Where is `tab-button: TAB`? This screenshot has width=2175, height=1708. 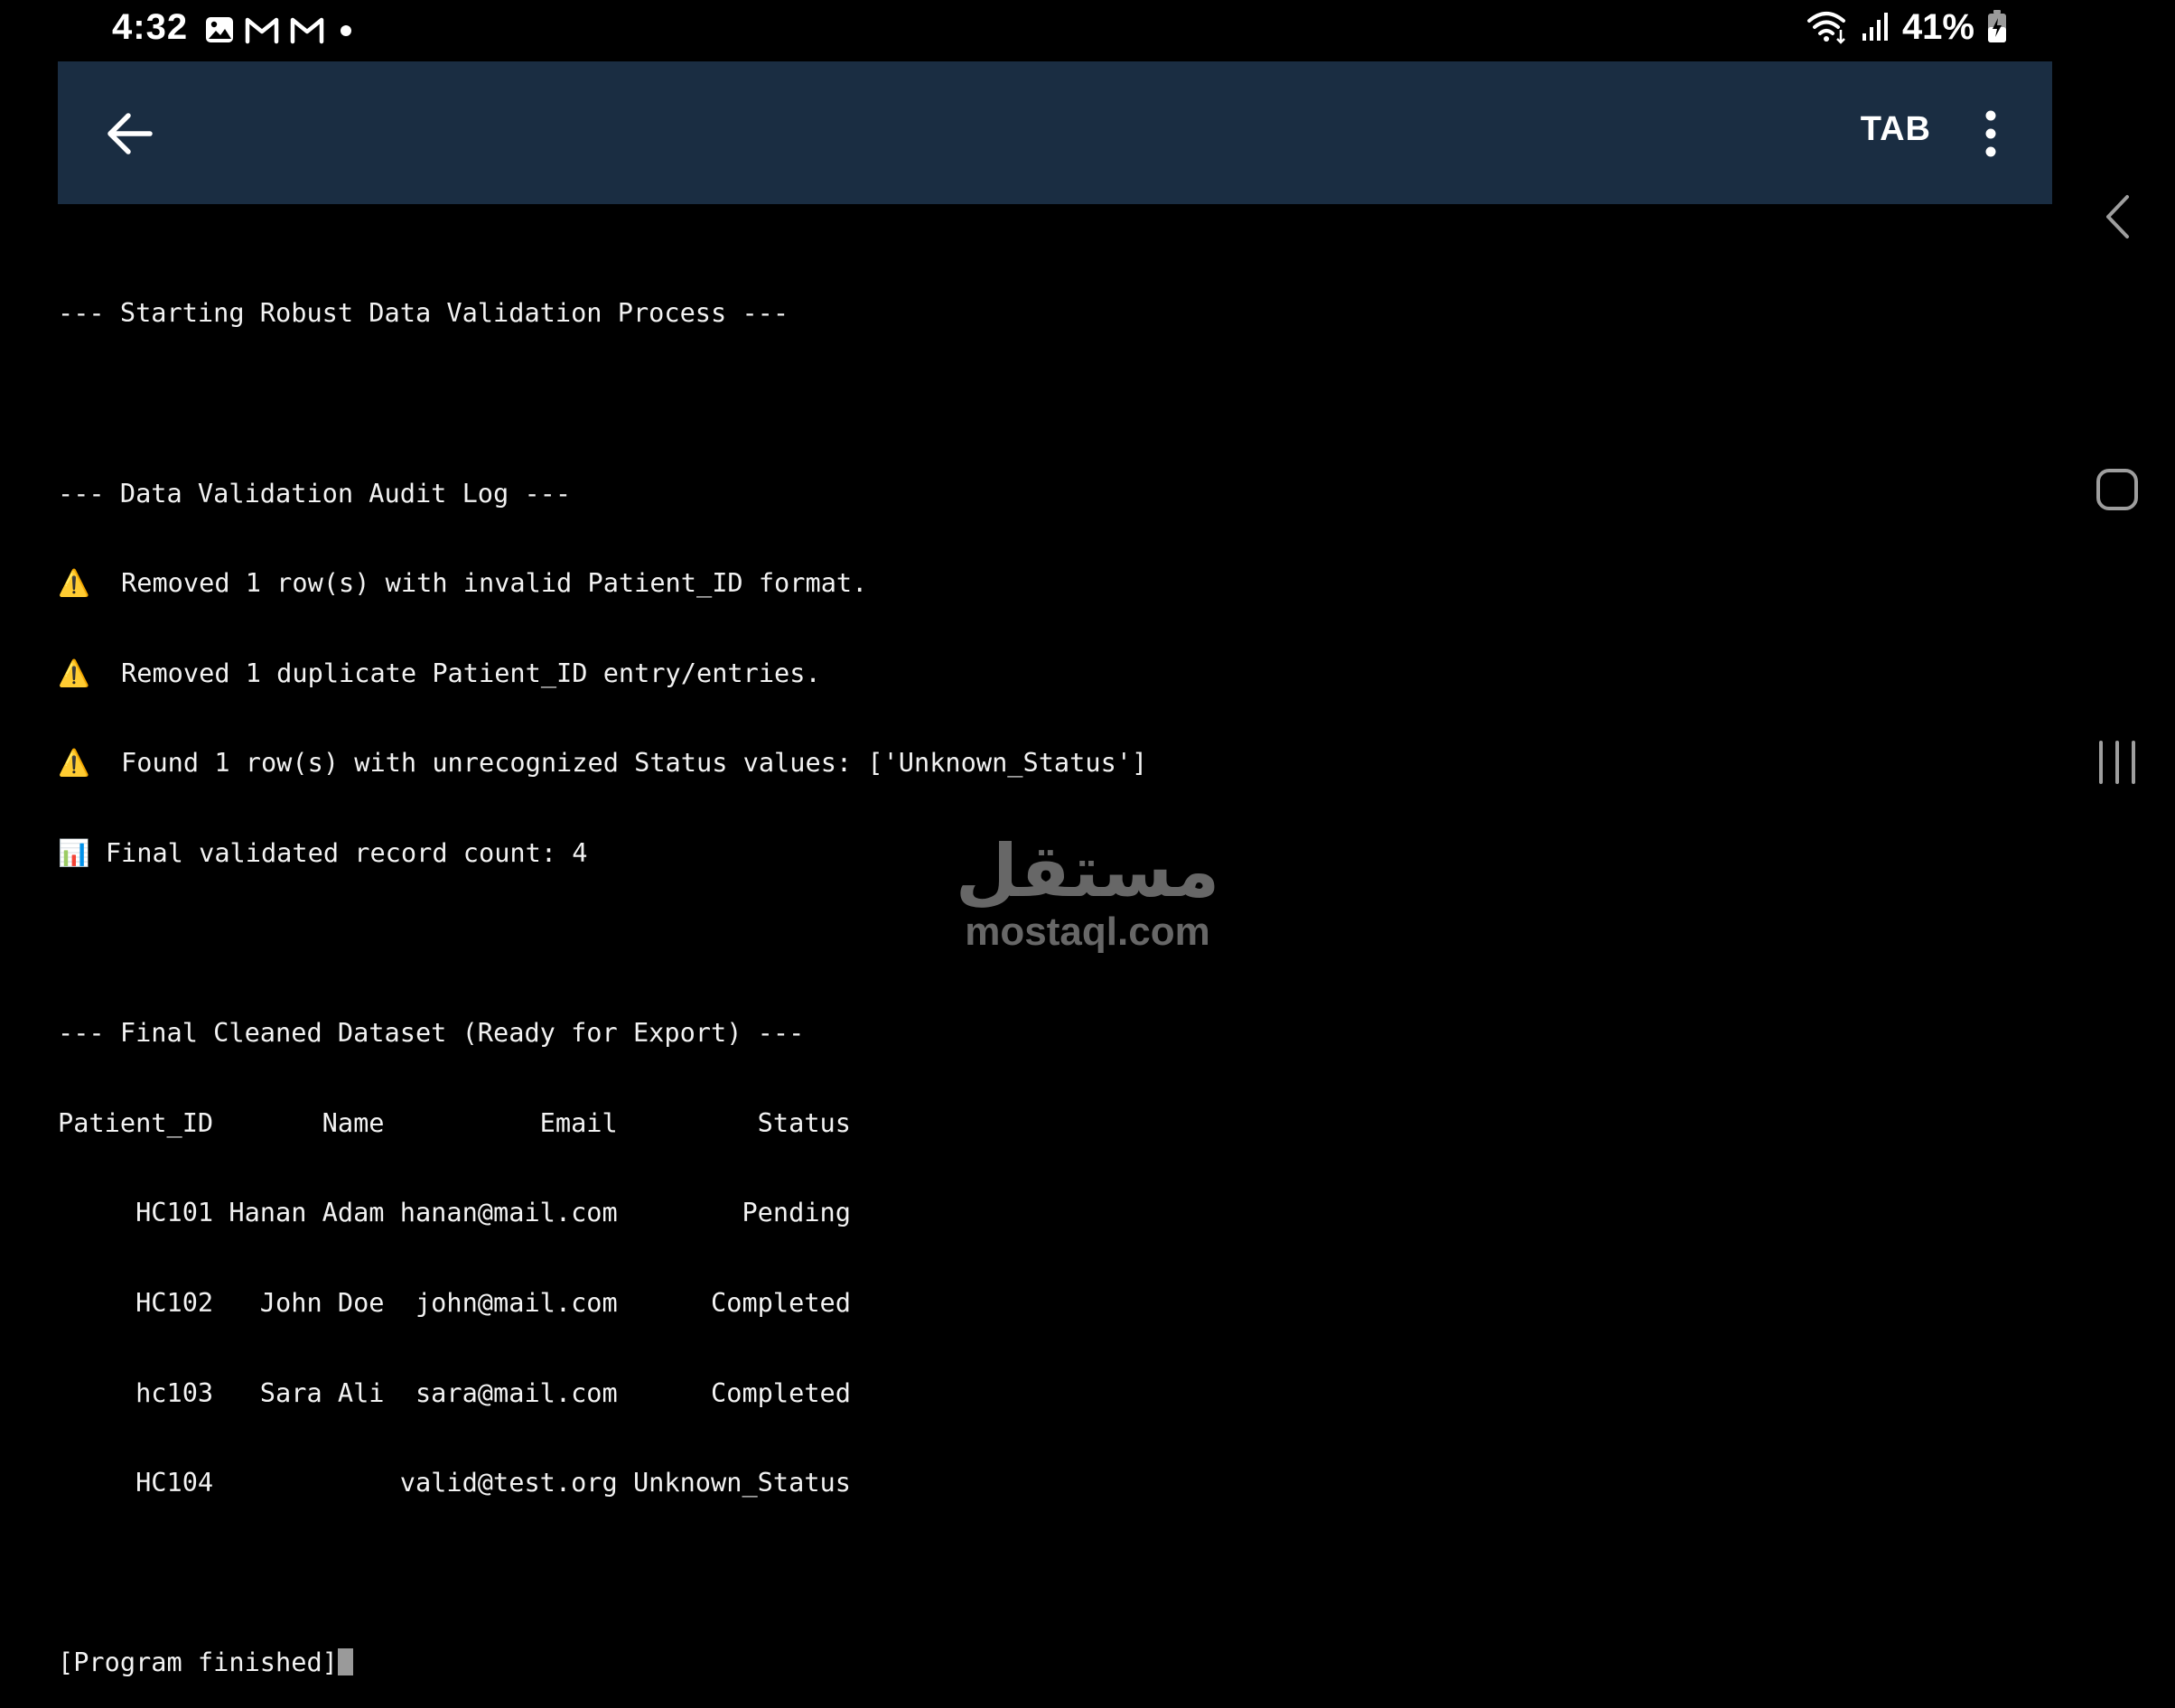
tab-button: TAB is located at coordinates (1896, 129).